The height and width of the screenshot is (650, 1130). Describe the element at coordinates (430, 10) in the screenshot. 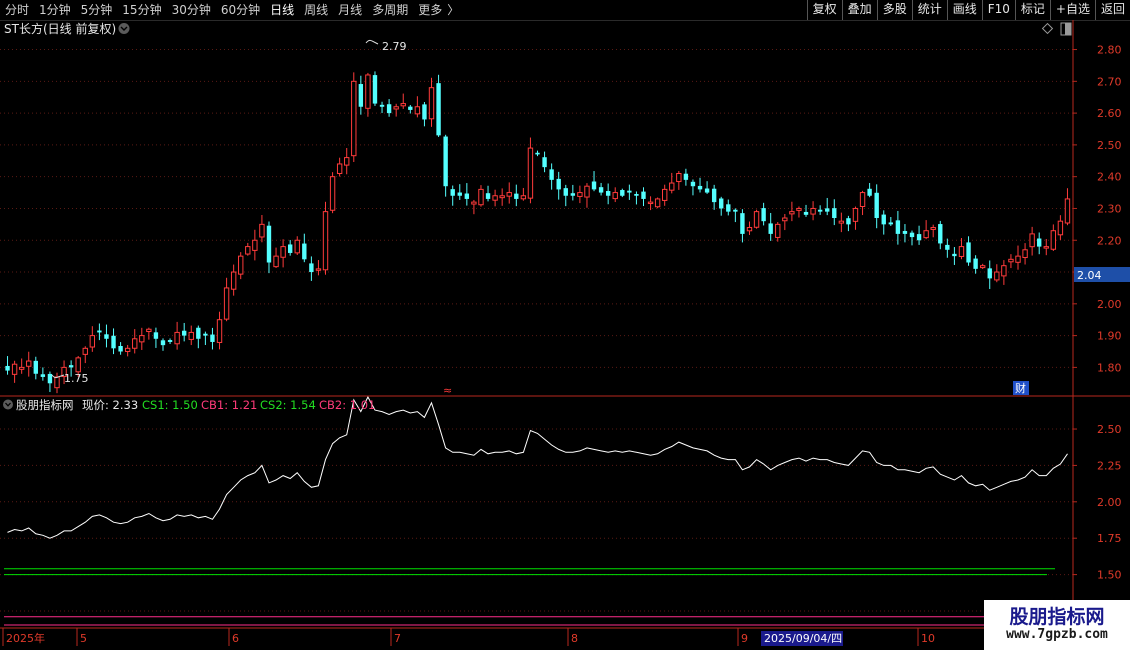

I see `period-tab-10: 更多` at that location.